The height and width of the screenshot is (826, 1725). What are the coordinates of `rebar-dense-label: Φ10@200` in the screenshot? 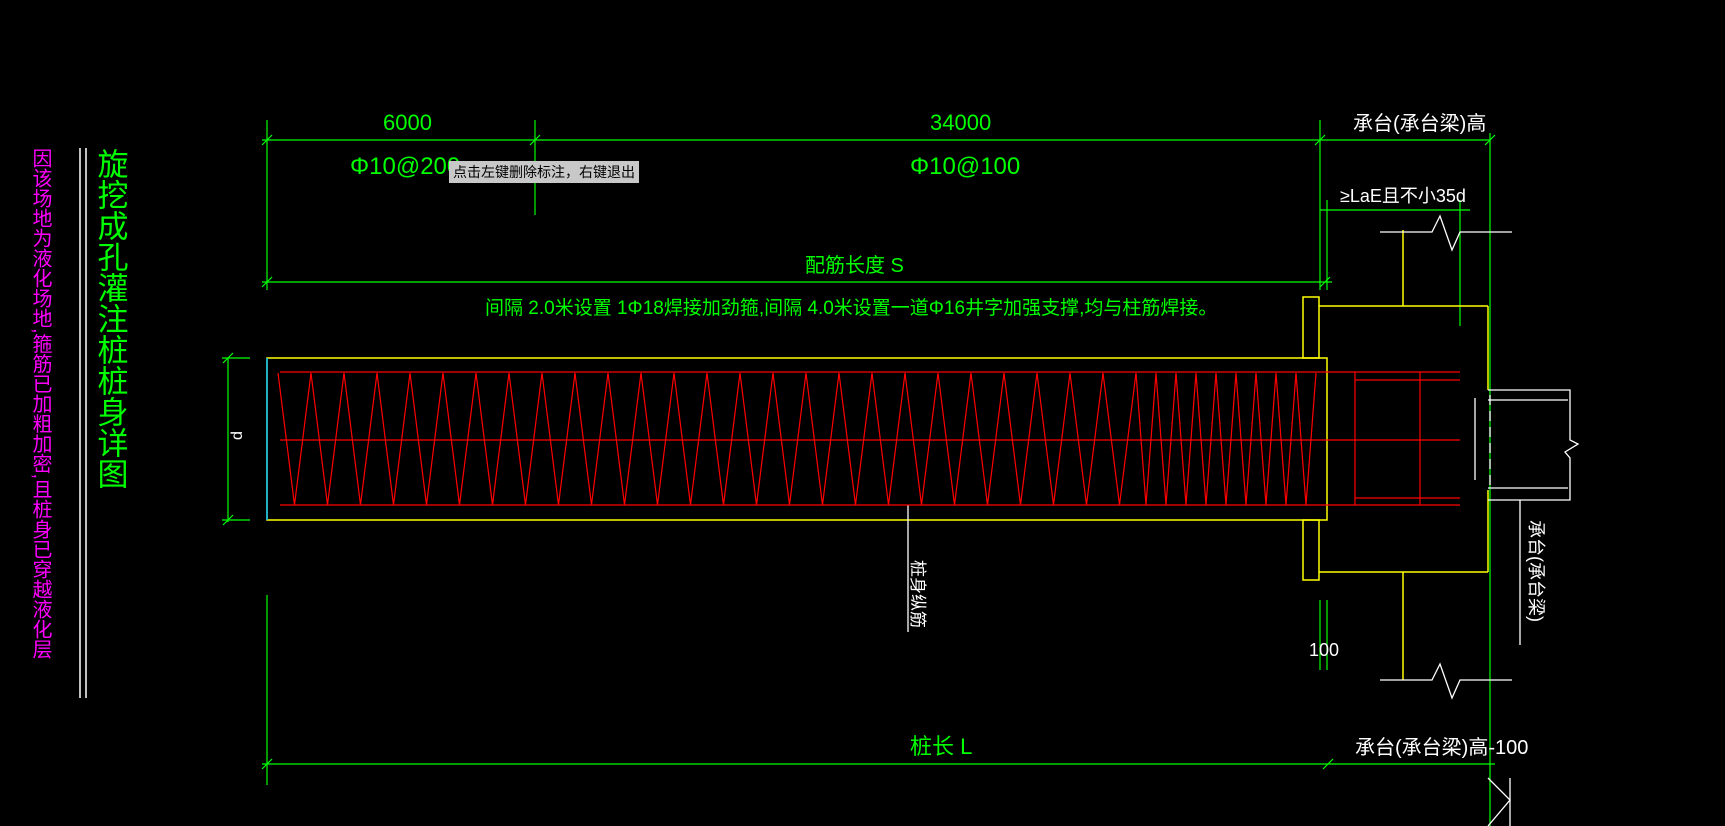 It's located at (405, 166).